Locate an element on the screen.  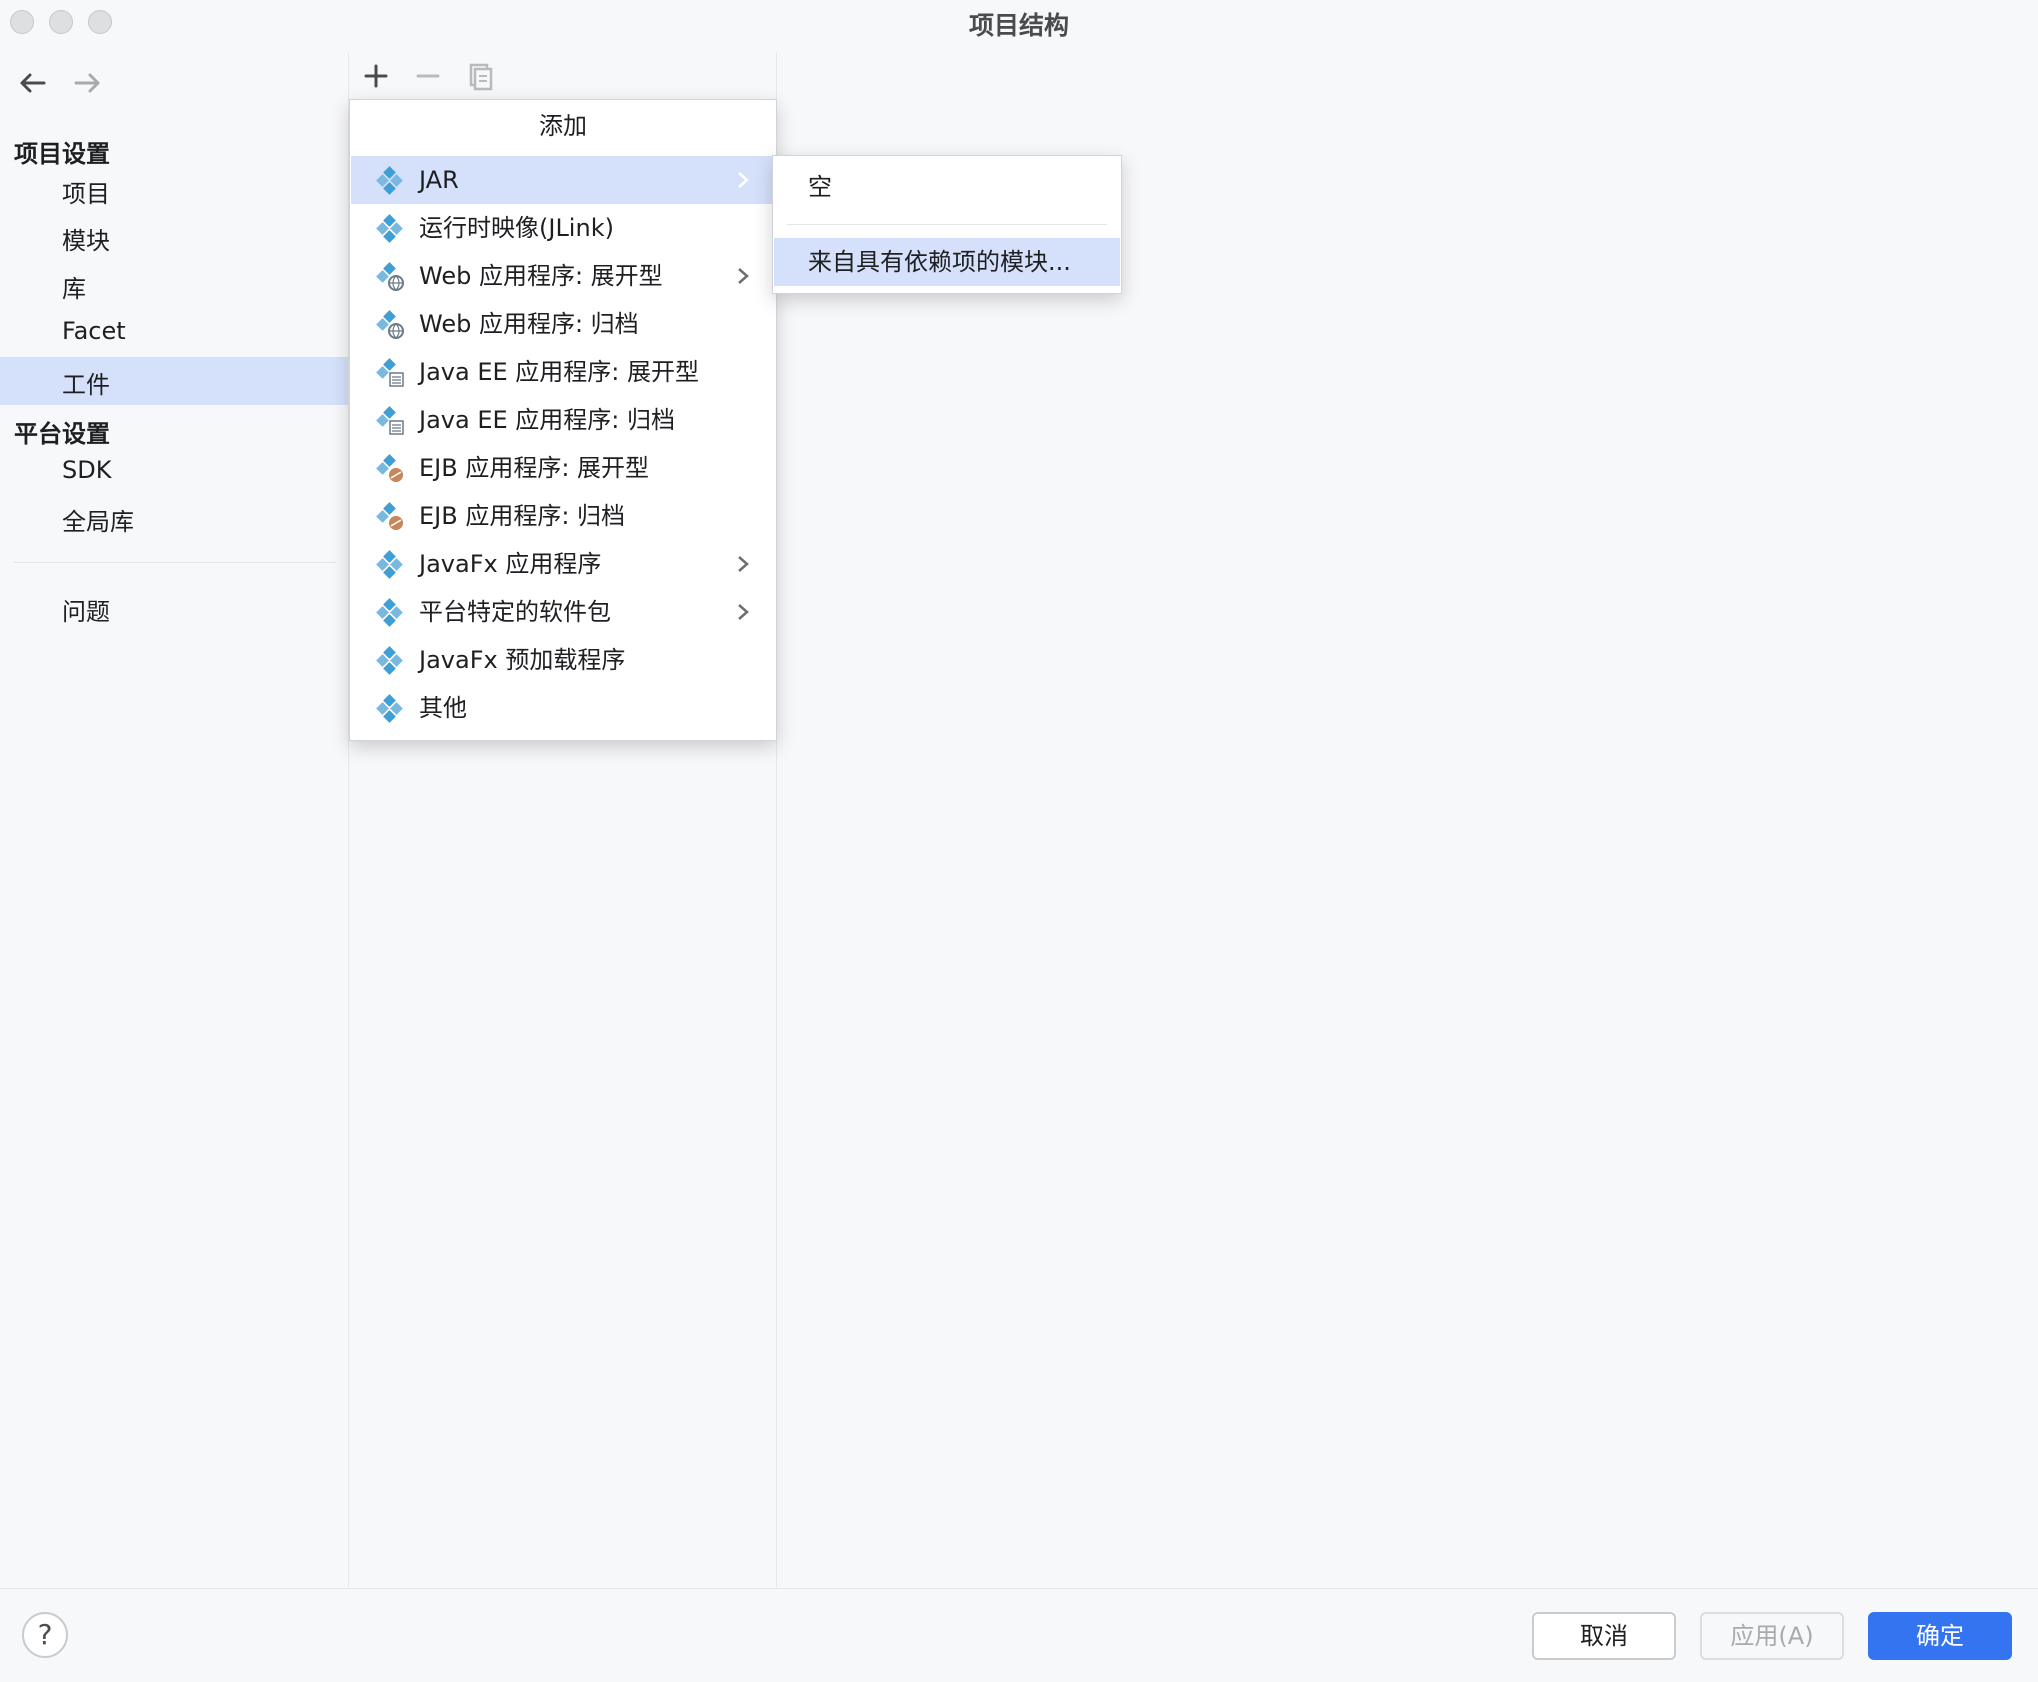
sidebar-item-global-libraries: 全局库 is located at coordinates (98, 519).